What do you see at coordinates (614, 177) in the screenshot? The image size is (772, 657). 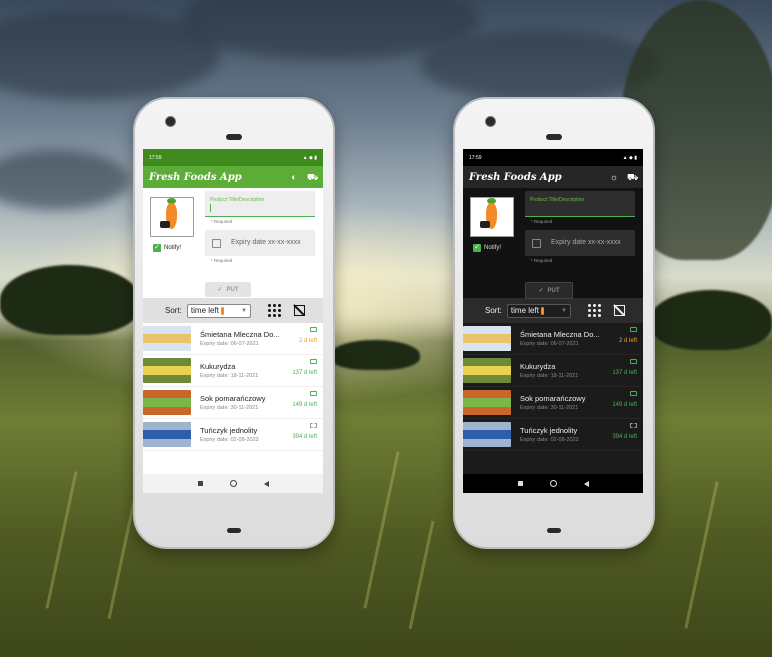 I see `theme-toggle-icon: ☼` at bounding box center [614, 177].